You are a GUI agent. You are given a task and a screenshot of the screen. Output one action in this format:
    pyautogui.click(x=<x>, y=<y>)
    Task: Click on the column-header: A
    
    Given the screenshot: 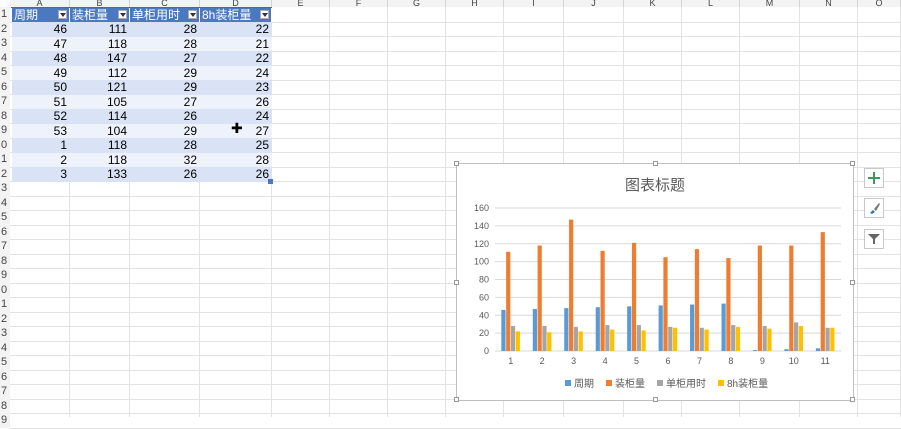 What is the action you would take?
    pyautogui.click(x=40, y=3)
    